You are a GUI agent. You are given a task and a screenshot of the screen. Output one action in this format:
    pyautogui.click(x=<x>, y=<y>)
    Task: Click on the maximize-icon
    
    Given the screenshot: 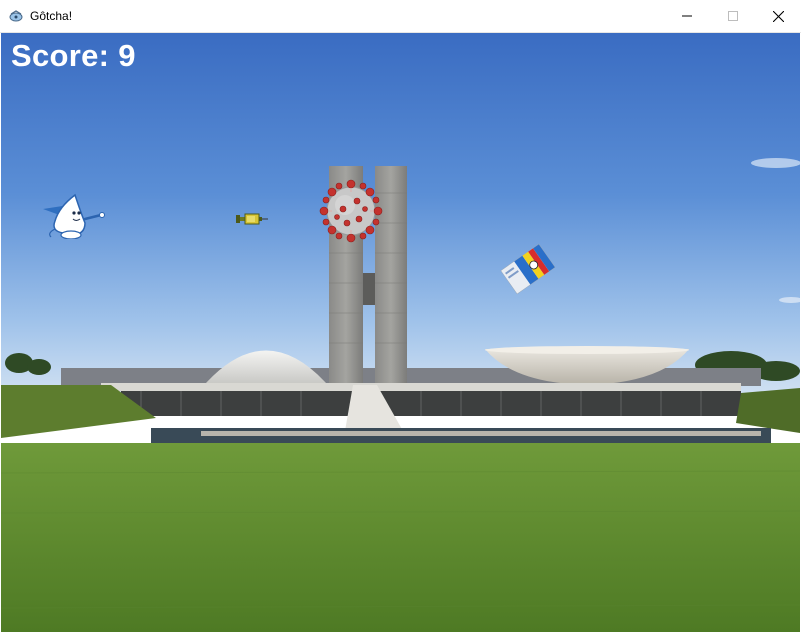 What is the action you would take?
    pyautogui.click(x=733, y=16)
    